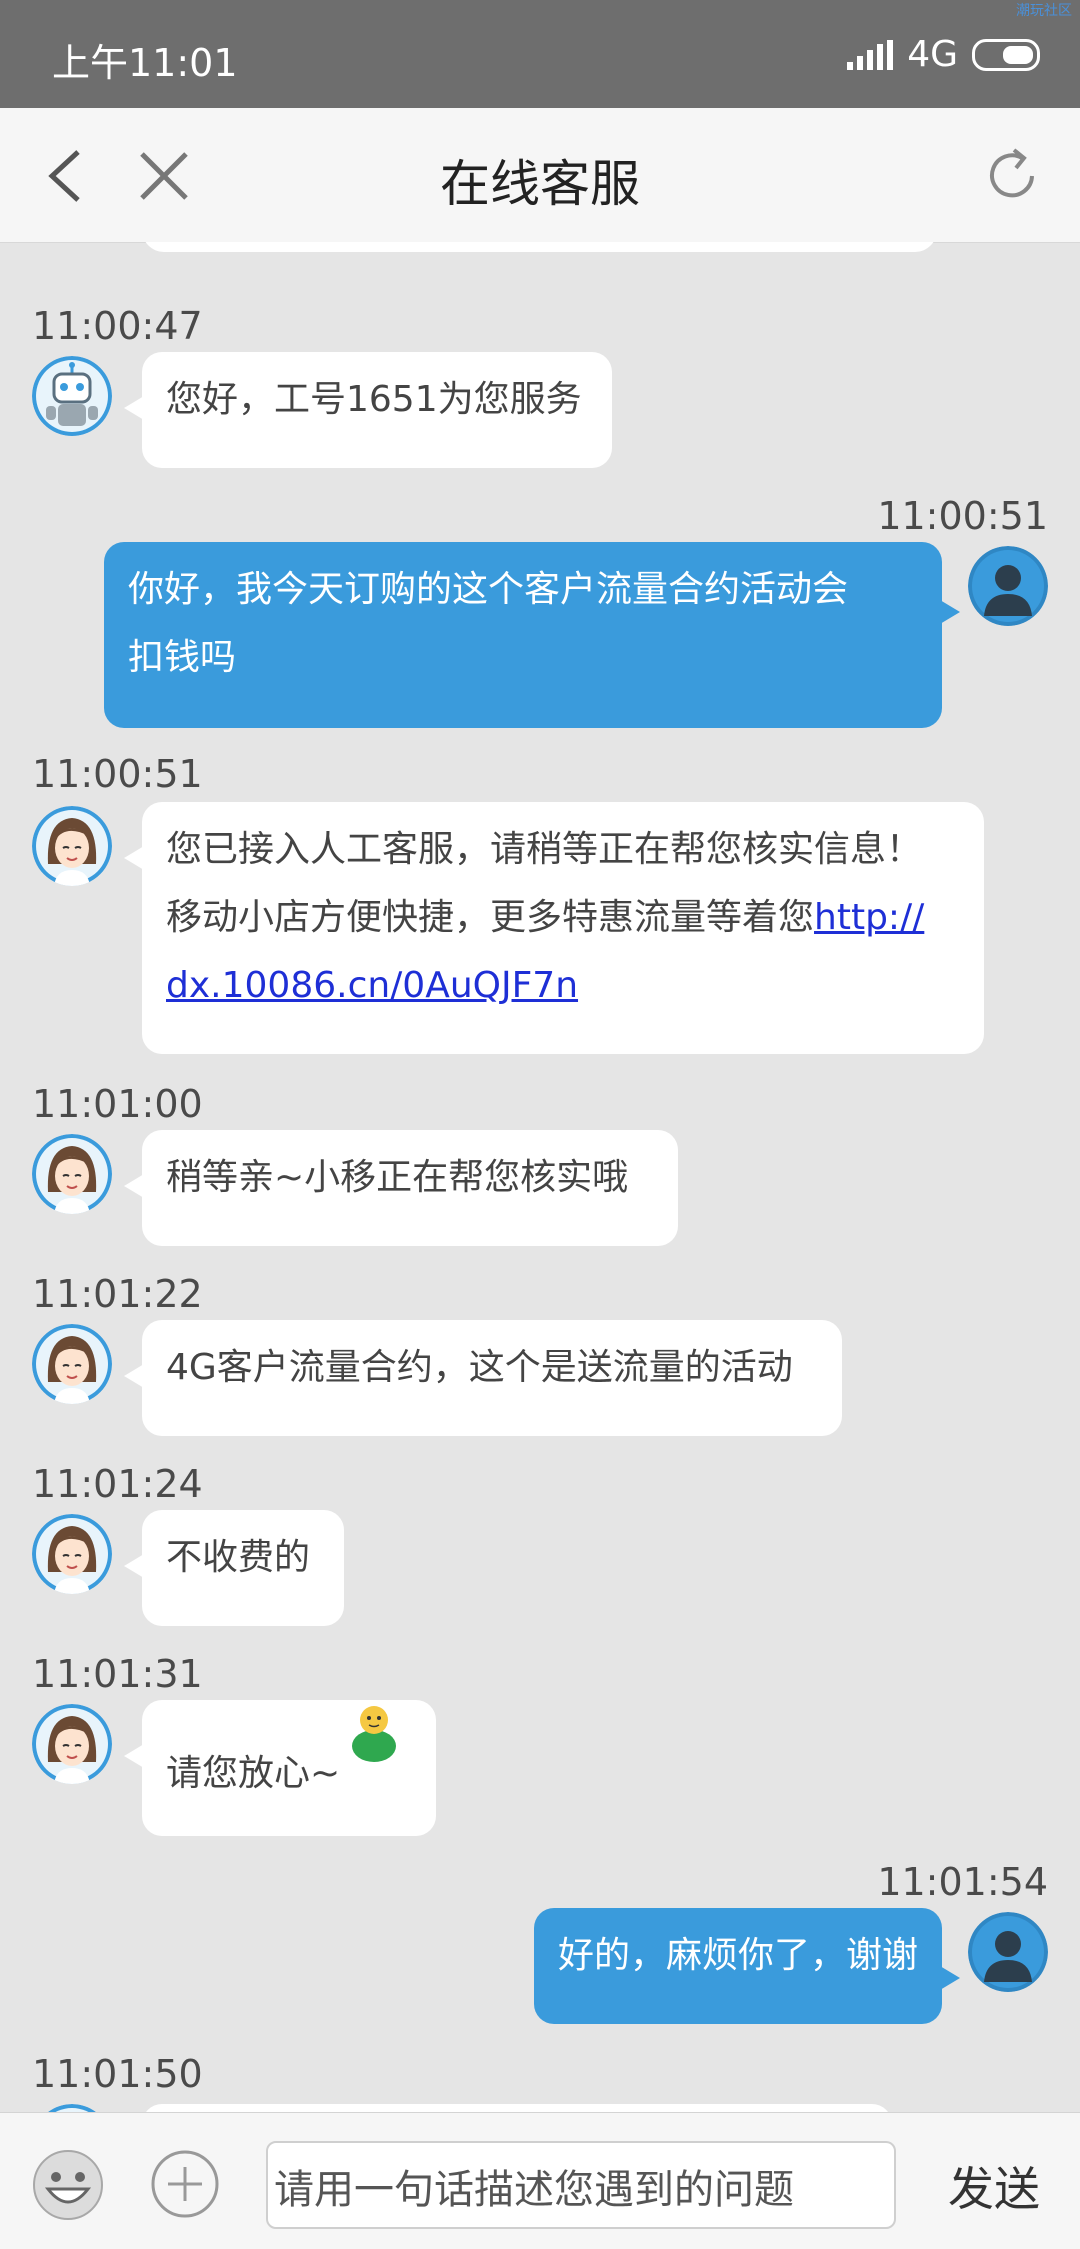  What do you see at coordinates (738, 1955) in the screenshot?
I see `message-text: 好的，麻烦你了，谢谢` at bounding box center [738, 1955].